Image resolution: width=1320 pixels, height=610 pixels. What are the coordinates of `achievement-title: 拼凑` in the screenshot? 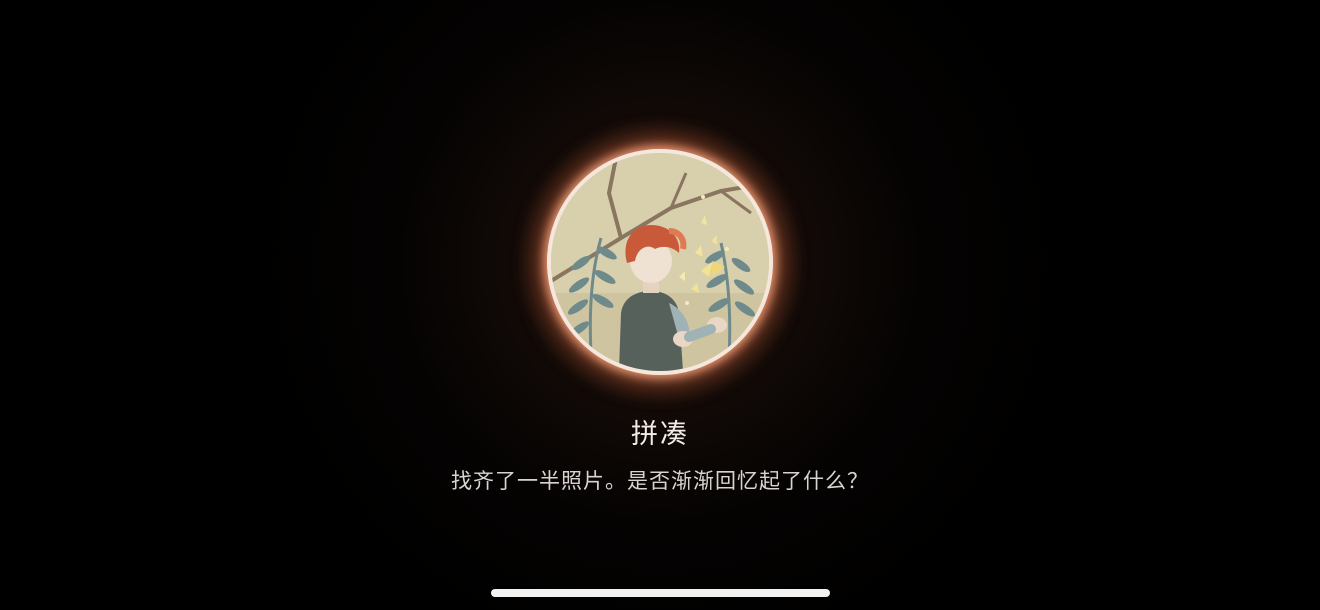 It's located at (660, 434).